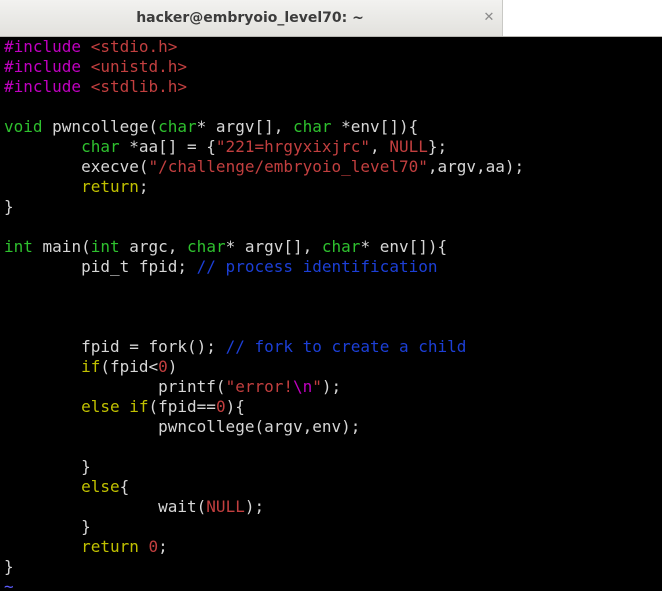 The width and height of the screenshot is (662, 591). I want to click on code-token: \n, so click(303, 386).